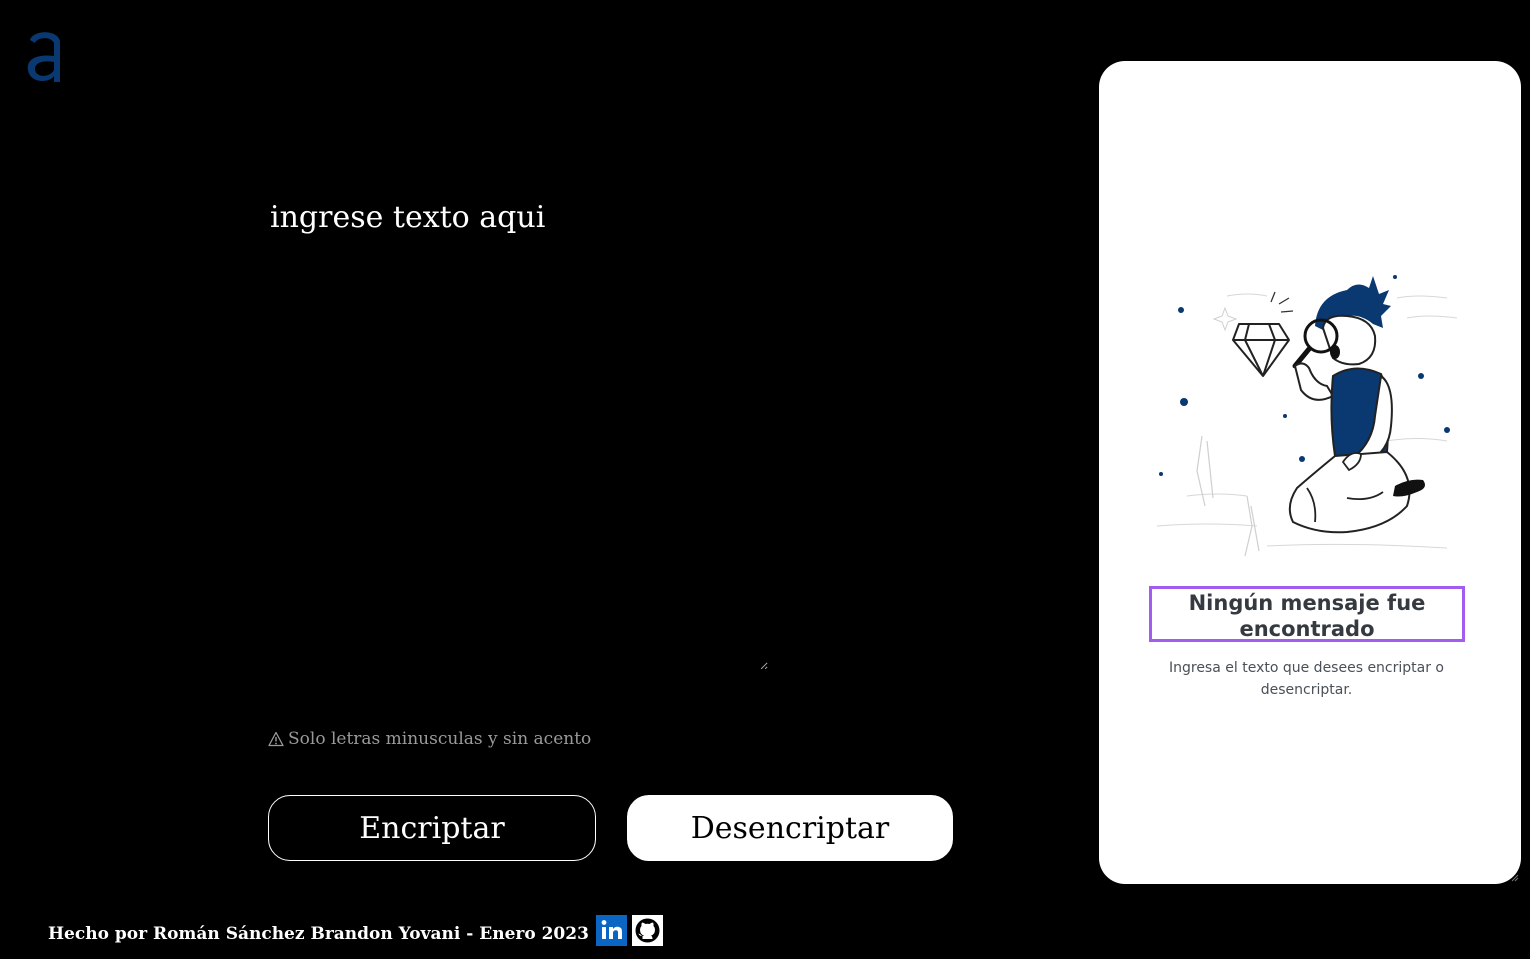 The height and width of the screenshot is (959, 1530). I want to click on person-with-magnifier-illustration, so click(1307, 416).